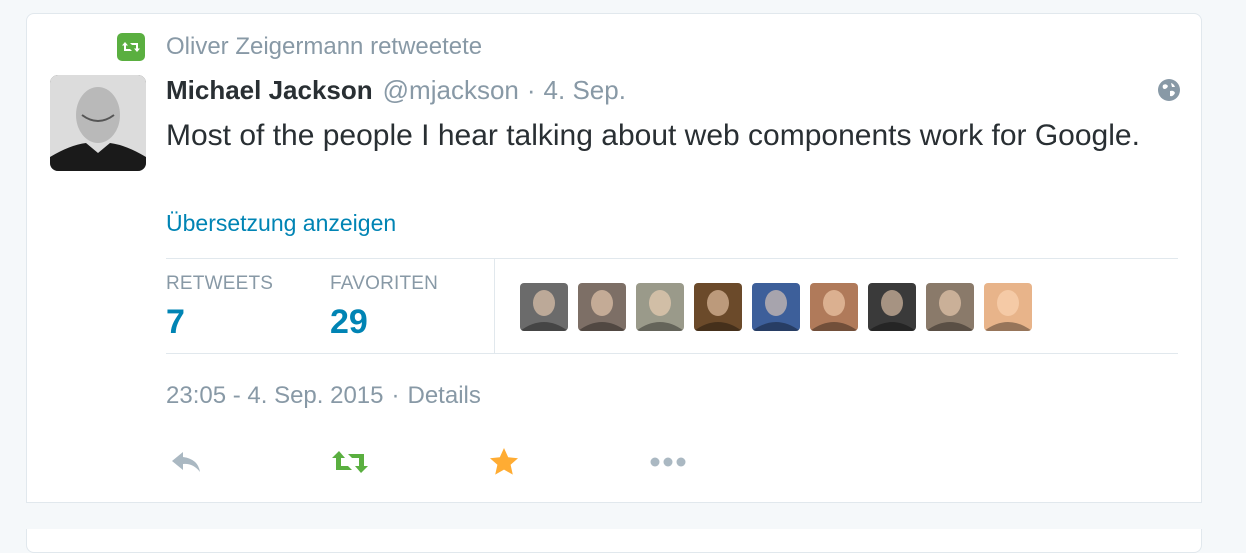 This screenshot has width=1246, height=553. I want to click on retweeted-by-text: Oliver Zeigermann retweetete, so click(324, 47).